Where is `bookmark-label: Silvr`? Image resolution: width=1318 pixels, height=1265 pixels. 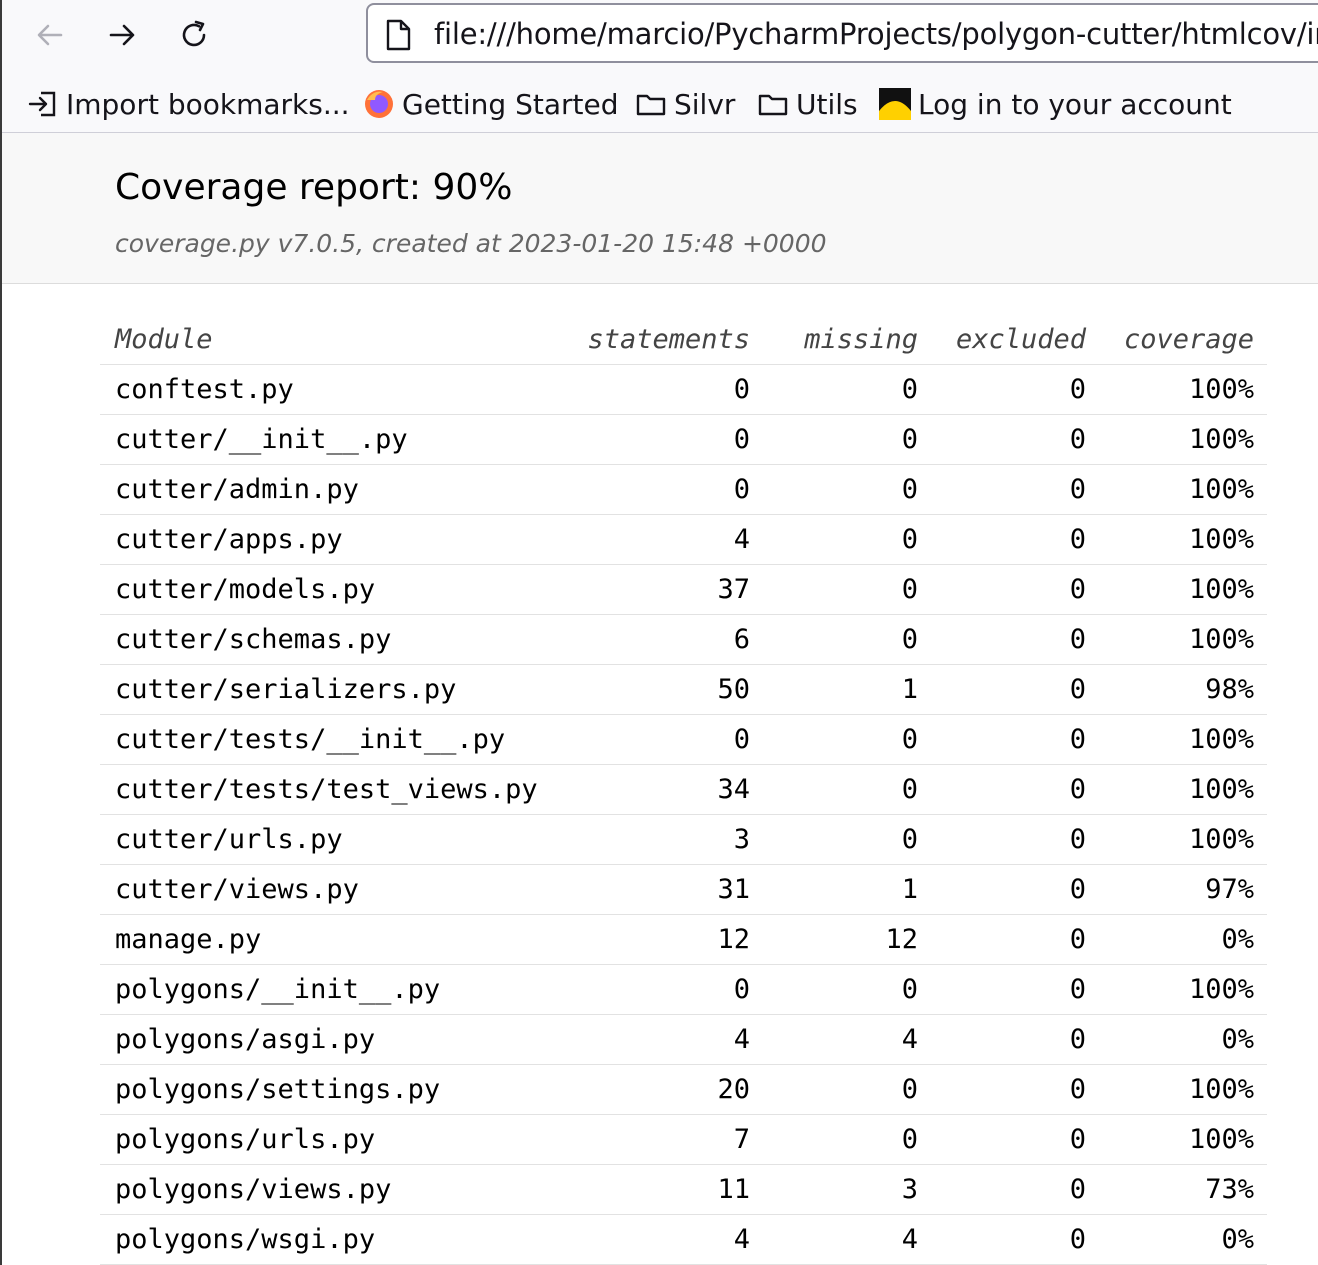
bookmark-label: Silvr is located at coordinates (705, 104).